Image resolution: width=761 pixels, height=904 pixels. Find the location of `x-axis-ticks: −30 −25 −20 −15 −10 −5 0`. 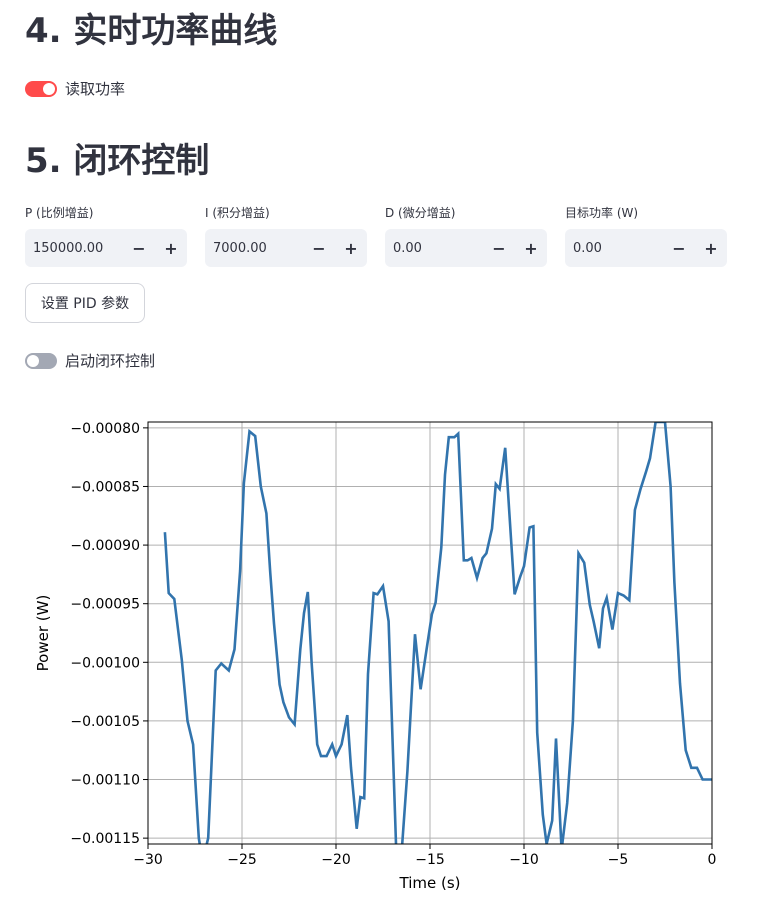

x-axis-ticks: −30 −25 −20 −15 −10 −5 0 is located at coordinates (424, 856).